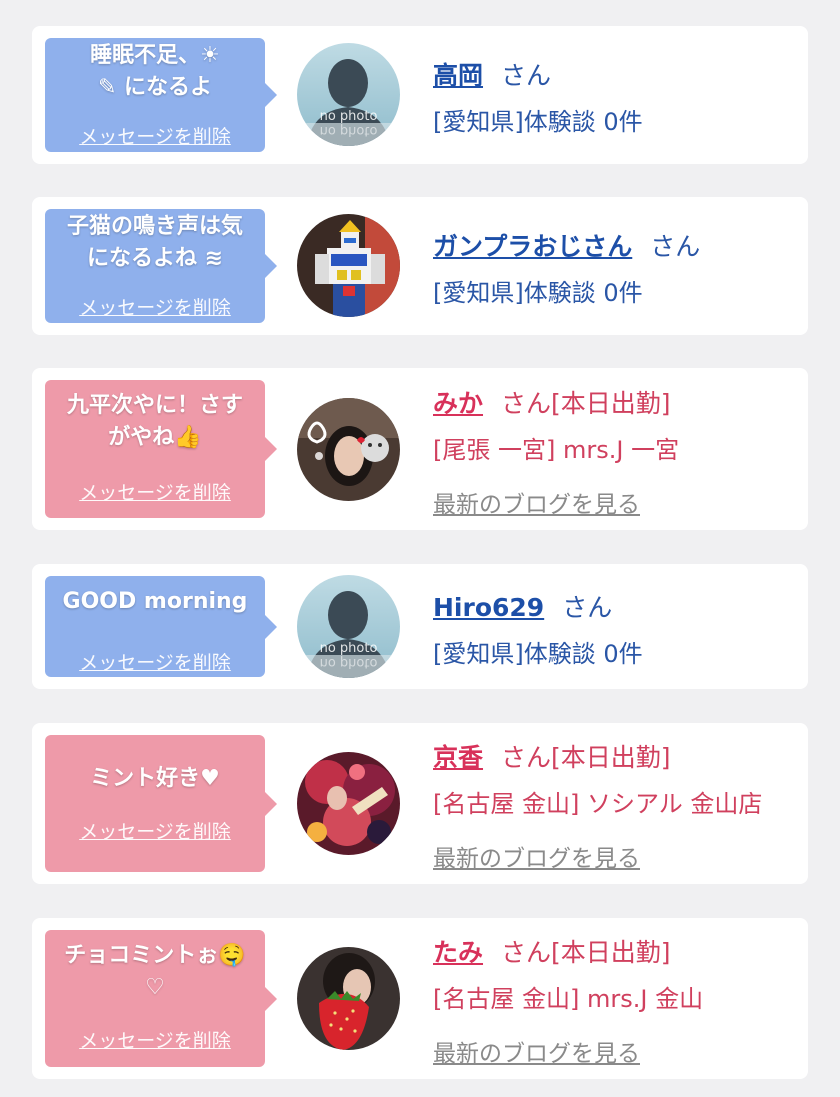 The image size is (840, 1097). I want to click on sender-detail: [名古屋 金山] ソシアル 金山店, so click(598, 804).